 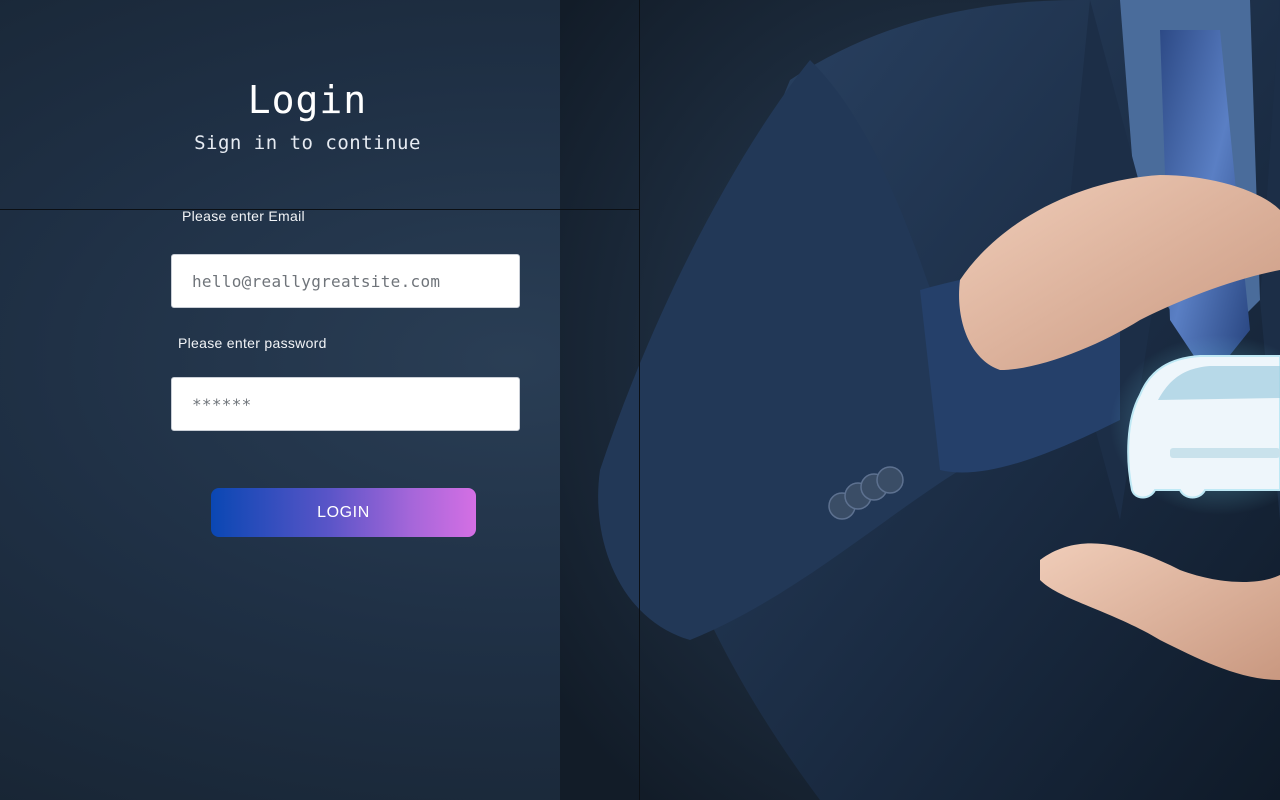 I want to click on login-button: LOGIN, so click(x=343, y=512).